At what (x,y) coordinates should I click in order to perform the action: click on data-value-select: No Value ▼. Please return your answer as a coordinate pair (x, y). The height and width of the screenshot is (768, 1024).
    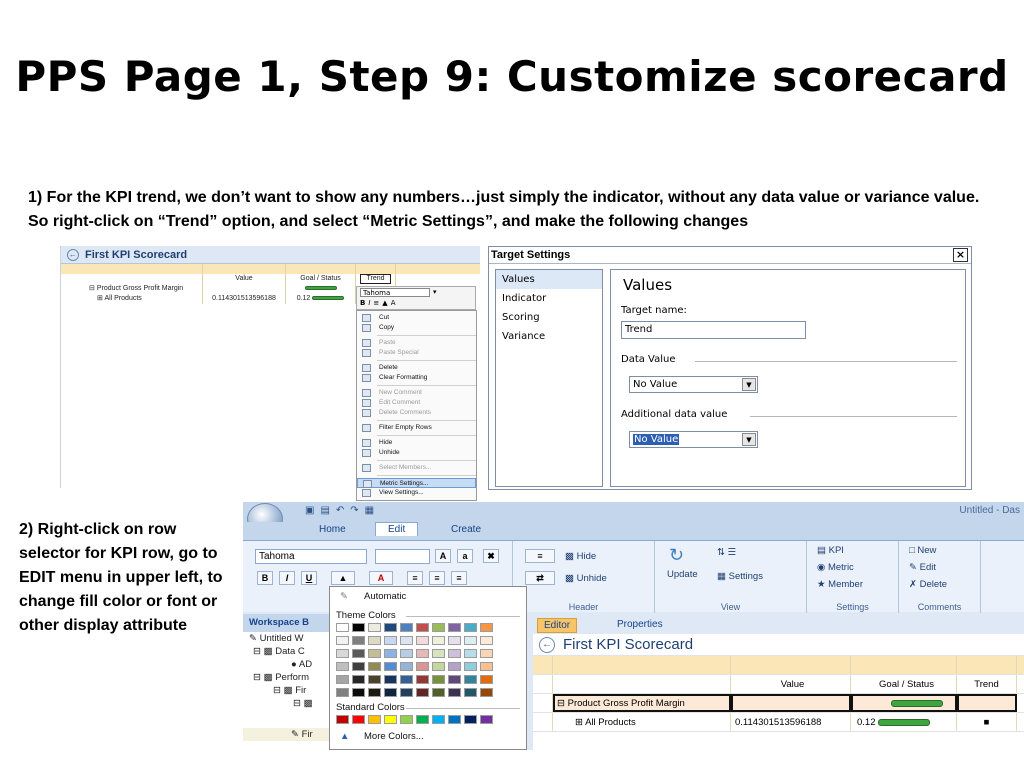
    Looking at the image, I should click on (693, 384).